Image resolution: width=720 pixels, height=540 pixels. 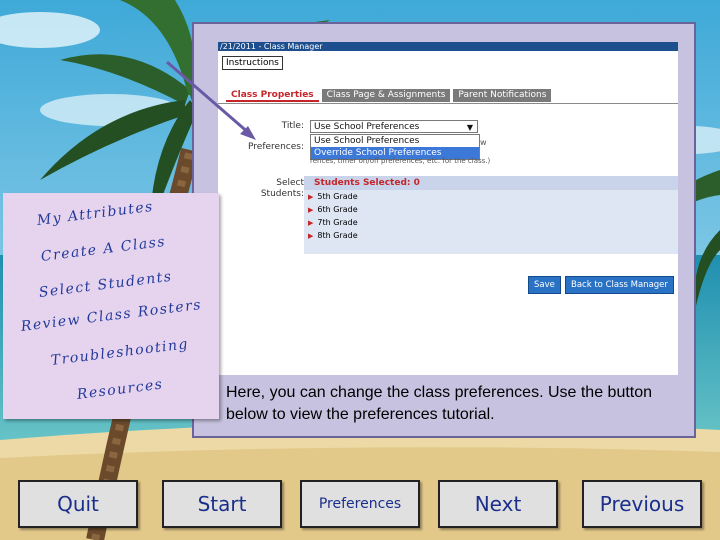 What do you see at coordinates (103, 249) in the screenshot?
I see `menu-item-create-a-class: Create A Class` at bounding box center [103, 249].